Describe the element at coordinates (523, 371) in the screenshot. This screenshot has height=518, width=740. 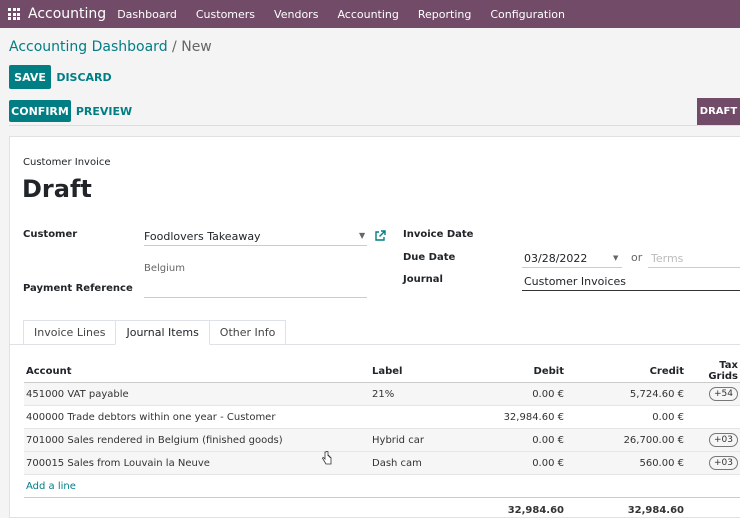
I see `column-header-debit: Debit` at that location.